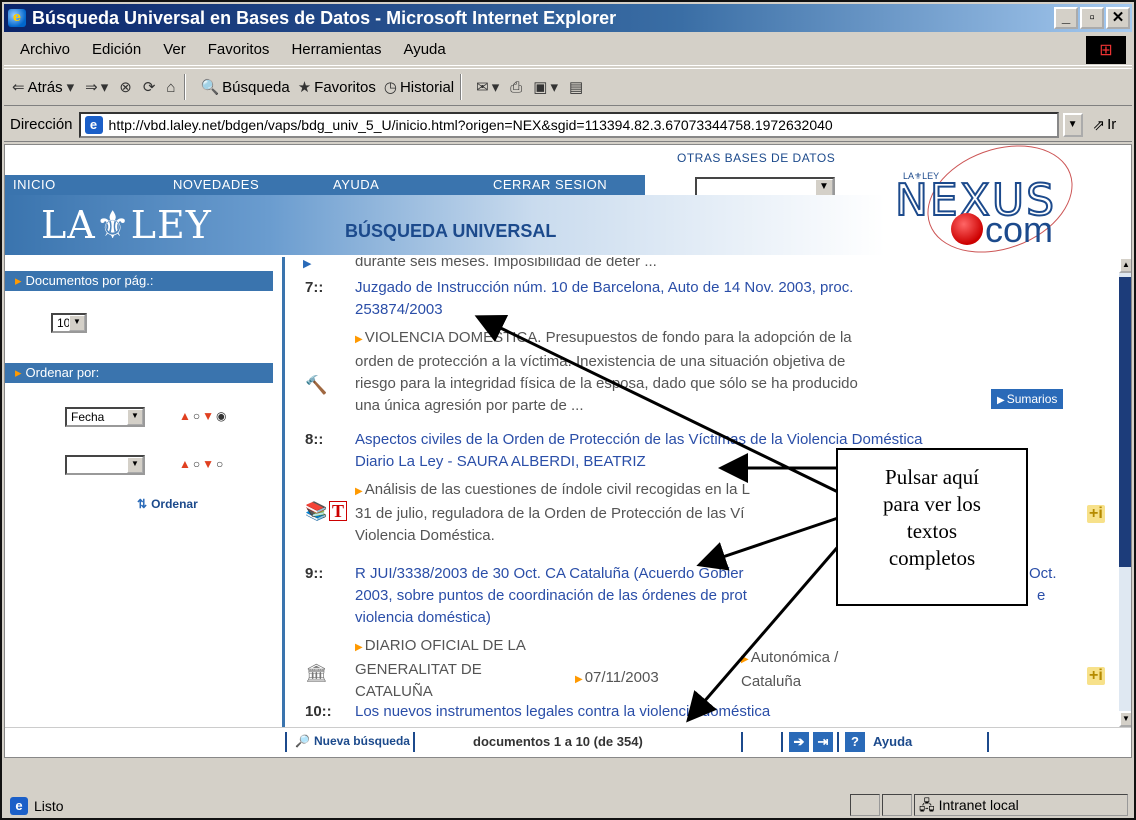 This screenshot has height=820, width=1136. I want to click on sort-order-1: ▲○▼◉, so click(204, 416).